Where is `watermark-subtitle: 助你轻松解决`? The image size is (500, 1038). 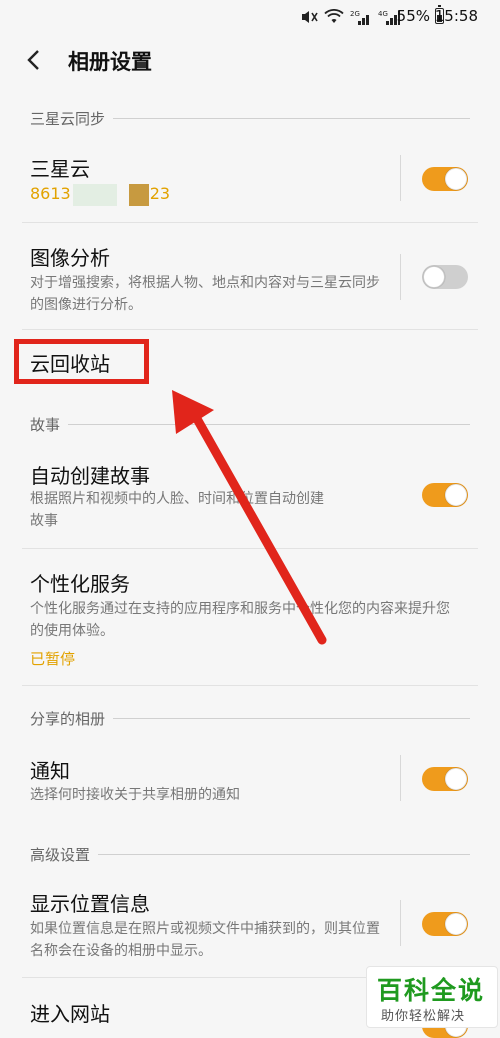
watermark-subtitle: 助你轻松解决 is located at coordinates (423, 1016).